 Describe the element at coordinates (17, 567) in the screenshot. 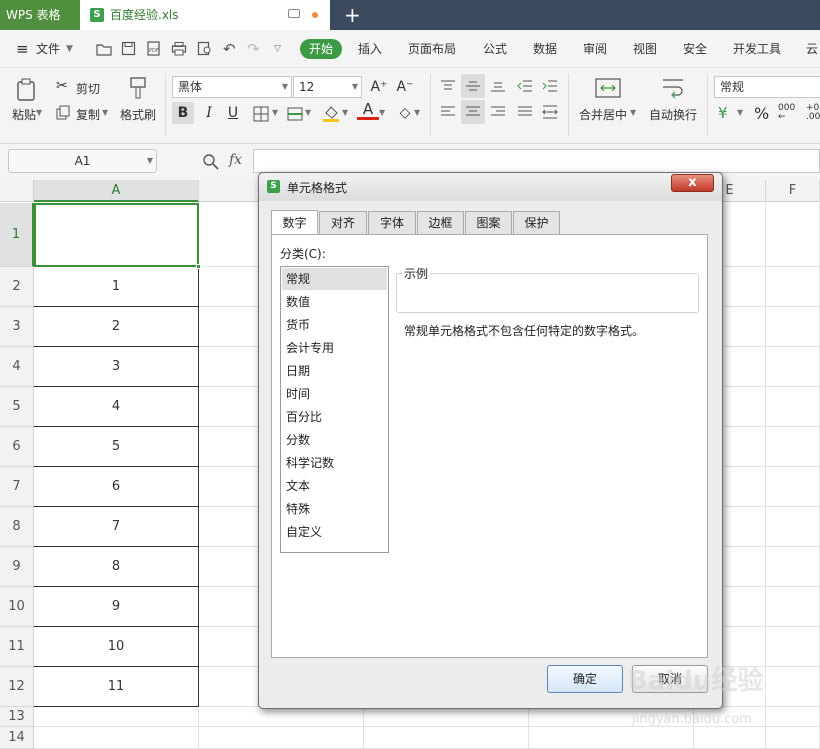

I see `row-header: 9` at that location.